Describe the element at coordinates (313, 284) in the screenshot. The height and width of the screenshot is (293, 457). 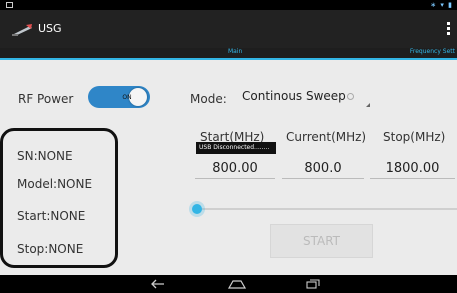
I see `recent-apps-icon` at that location.